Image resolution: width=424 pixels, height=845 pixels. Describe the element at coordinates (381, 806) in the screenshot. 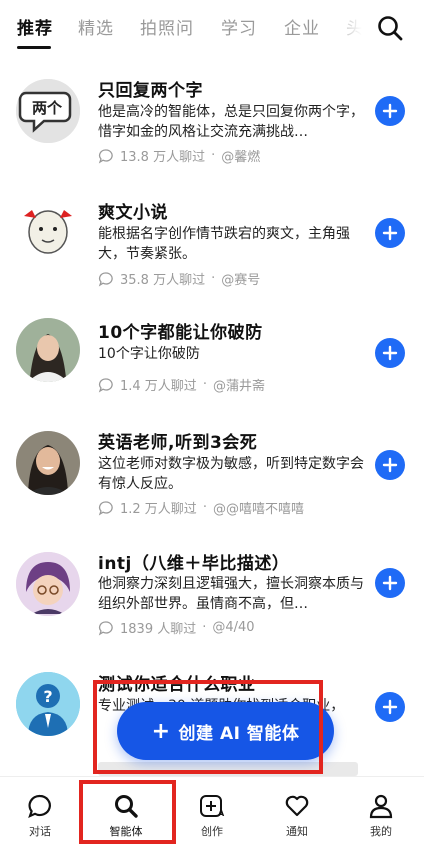

I see `profile-icon` at that location.